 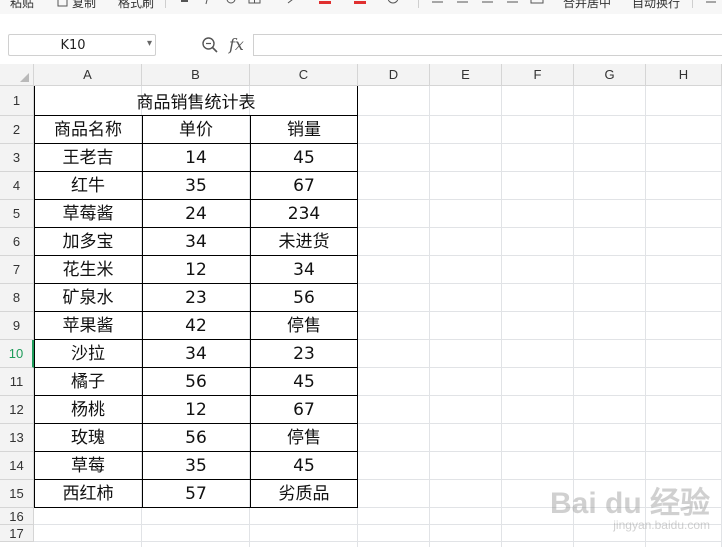 I want to click on font-color-icon, so click(x=360, y=4).